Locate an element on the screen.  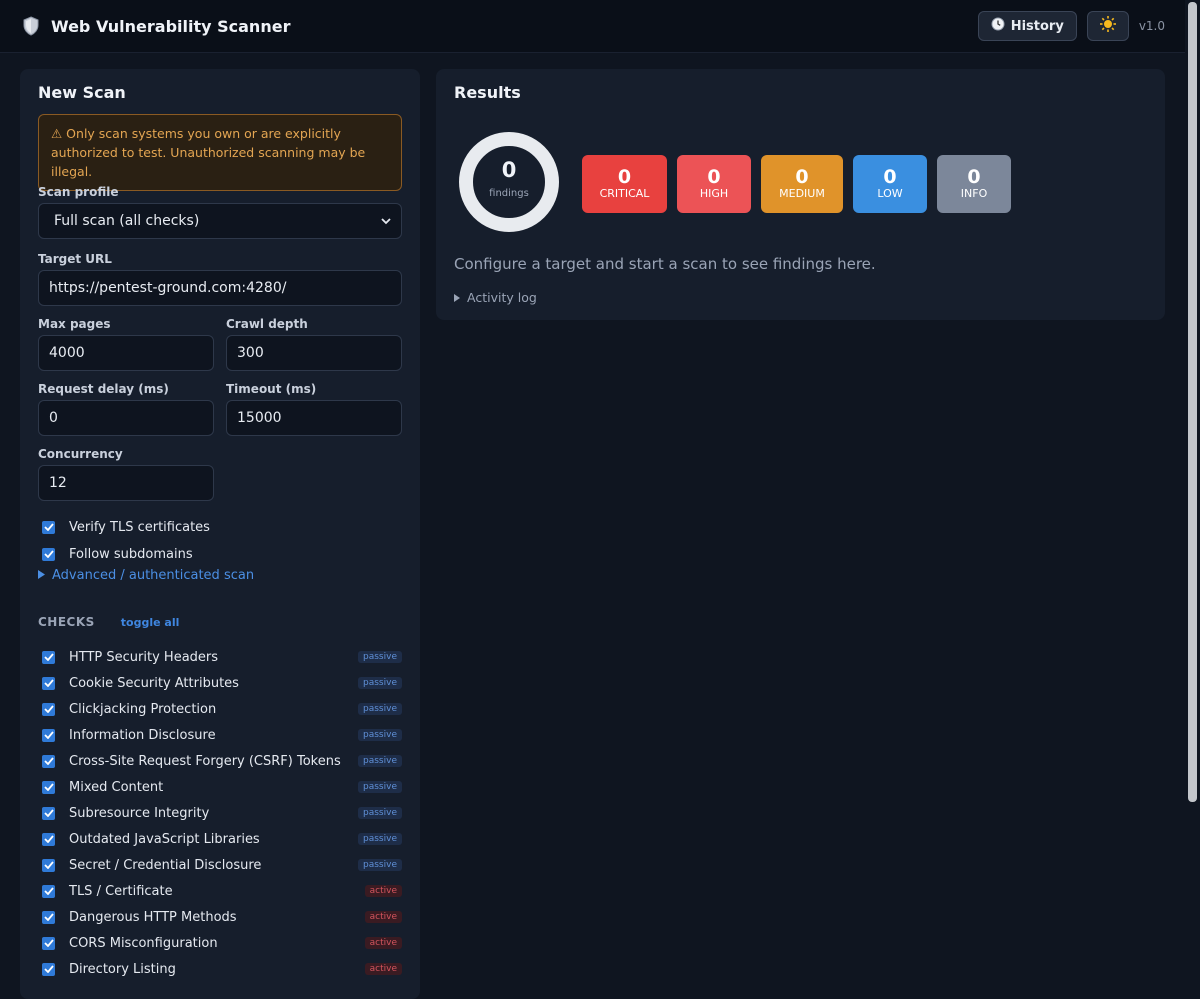
shield-icon is located at coordinates (31, 26).